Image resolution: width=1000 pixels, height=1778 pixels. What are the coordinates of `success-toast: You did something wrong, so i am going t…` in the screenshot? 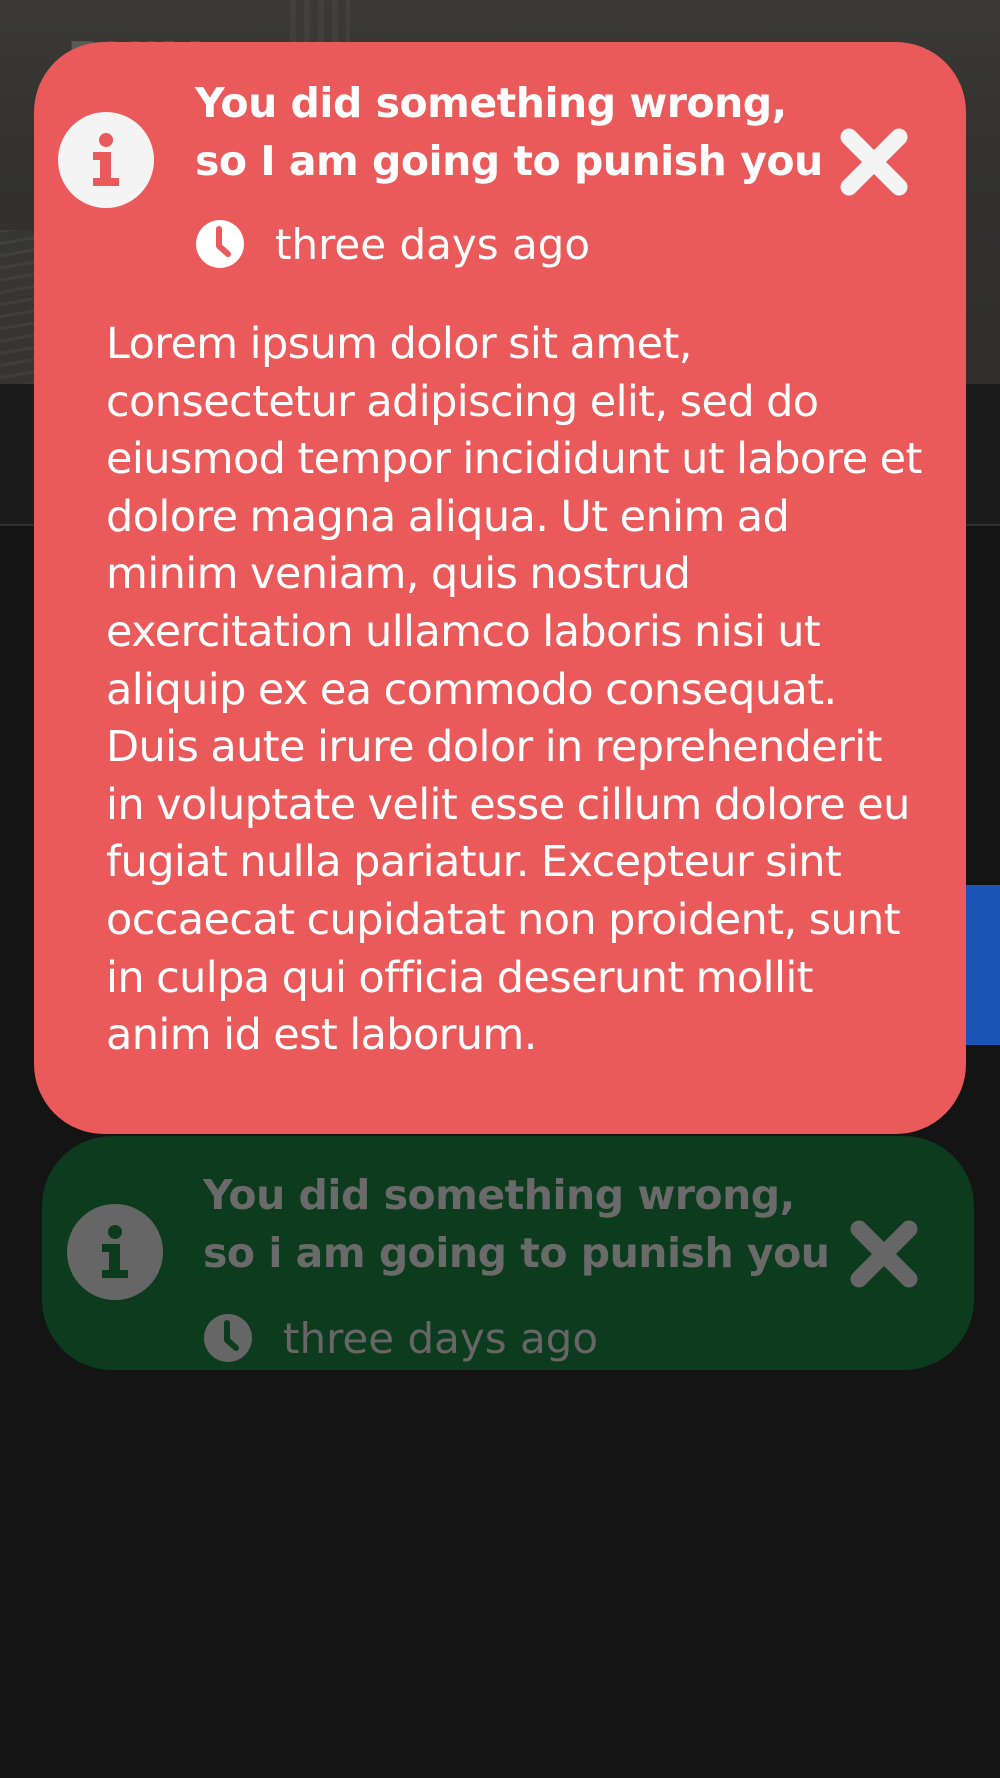 It's located at (508, 1253).